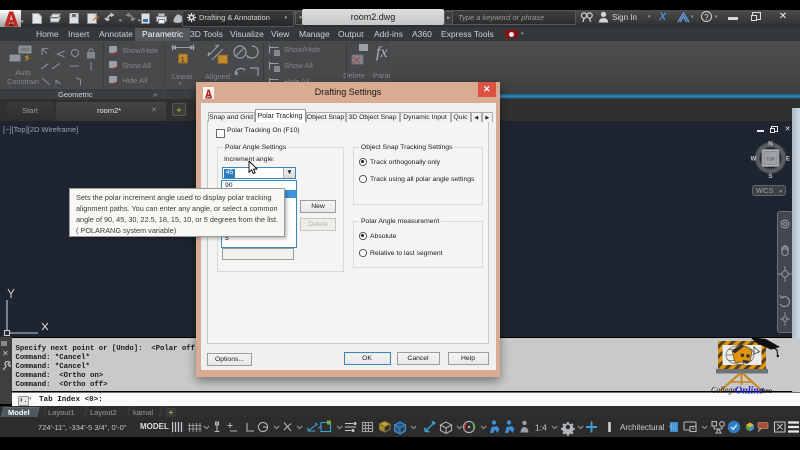  What do you see at coordinates (541, 428) in the screenshot?
I see `svg-text: 1:4` at bounding box center [541, 428].